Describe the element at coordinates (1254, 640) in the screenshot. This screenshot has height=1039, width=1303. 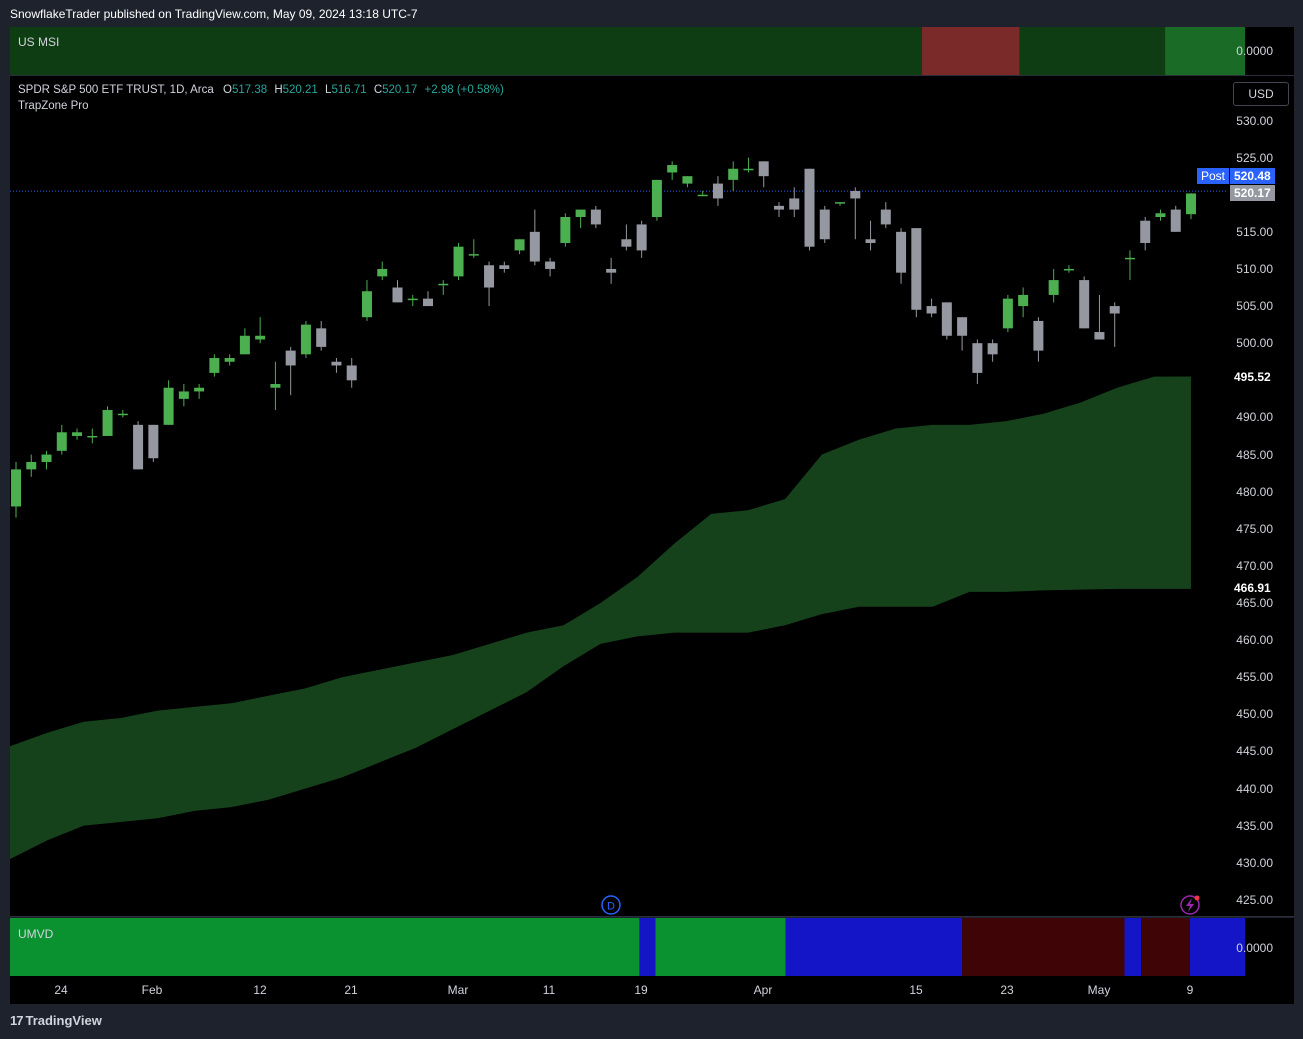
I see `price-tick-label: 460.00` at that location.